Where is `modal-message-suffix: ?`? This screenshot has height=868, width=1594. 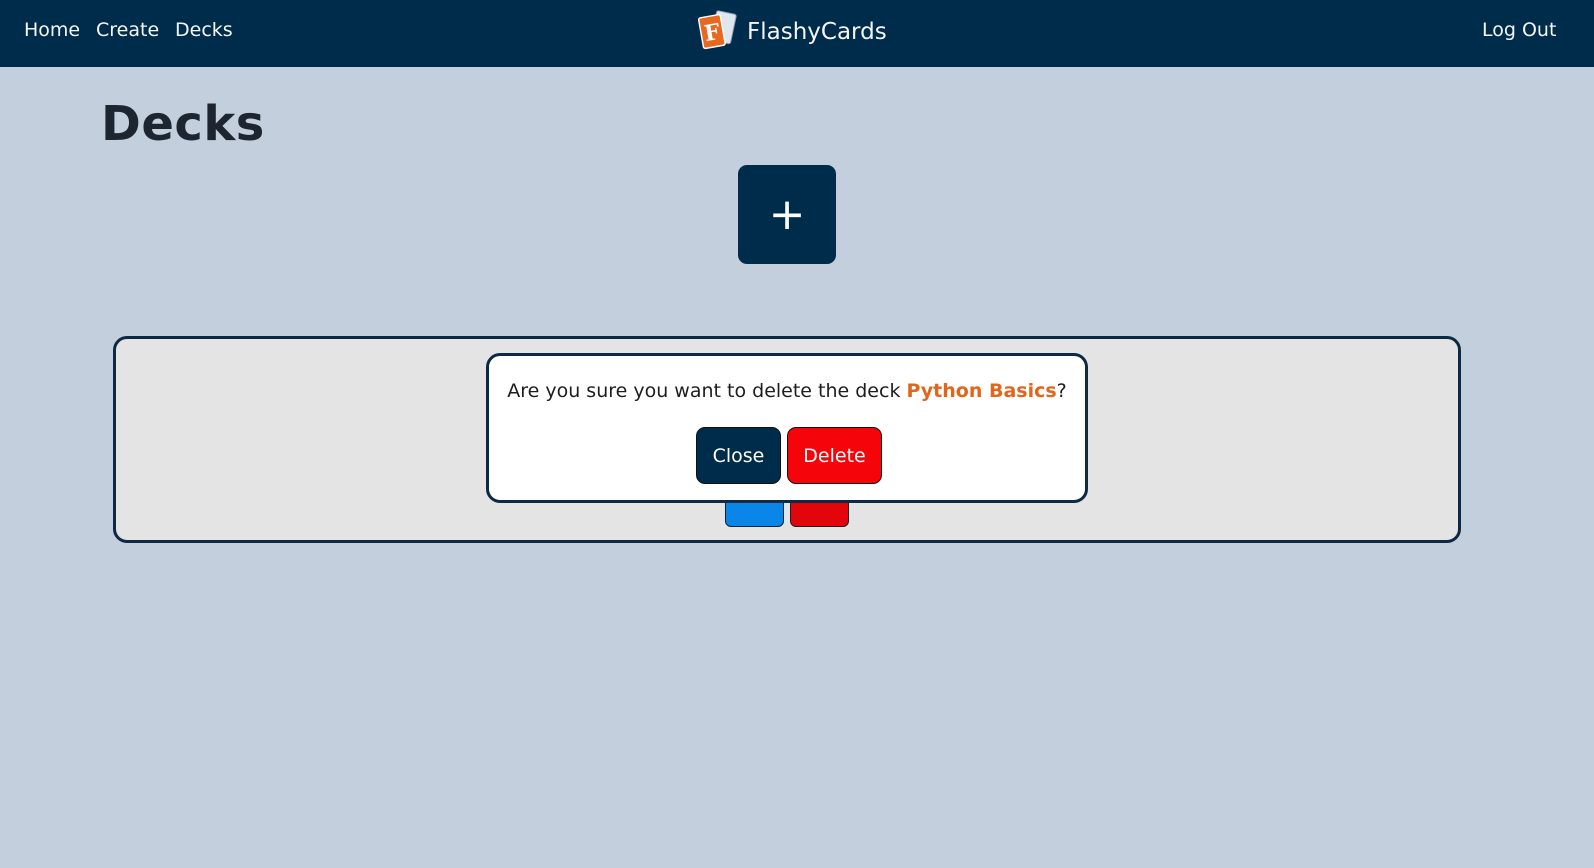
modal-message-suffix: ? is located at coordinates (1061, 391).